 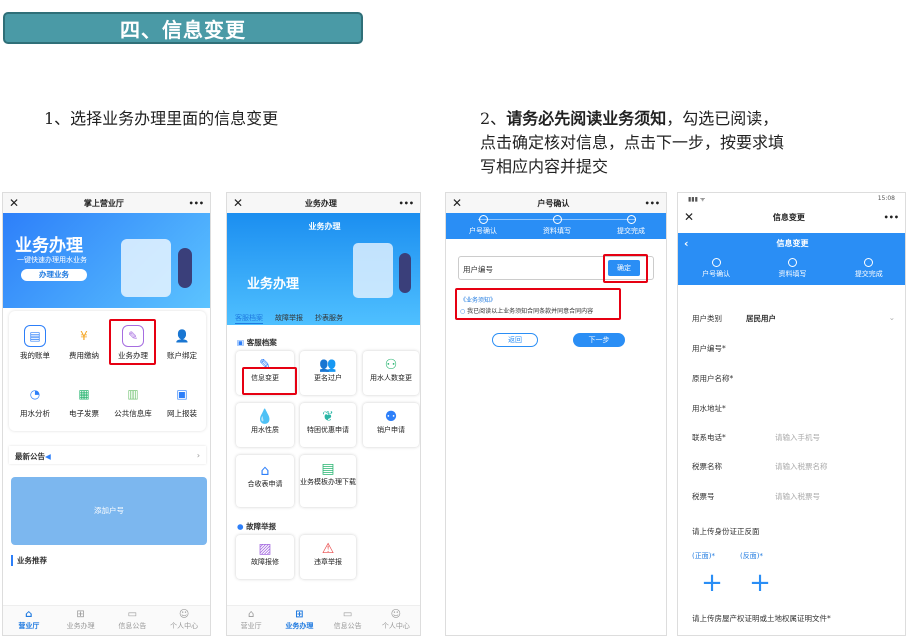 What do you see at coordinates (793, 496) in the screenshot?
I see `row-tax-number: 税票号 请输入税票号` at bounding box center [793, 496].